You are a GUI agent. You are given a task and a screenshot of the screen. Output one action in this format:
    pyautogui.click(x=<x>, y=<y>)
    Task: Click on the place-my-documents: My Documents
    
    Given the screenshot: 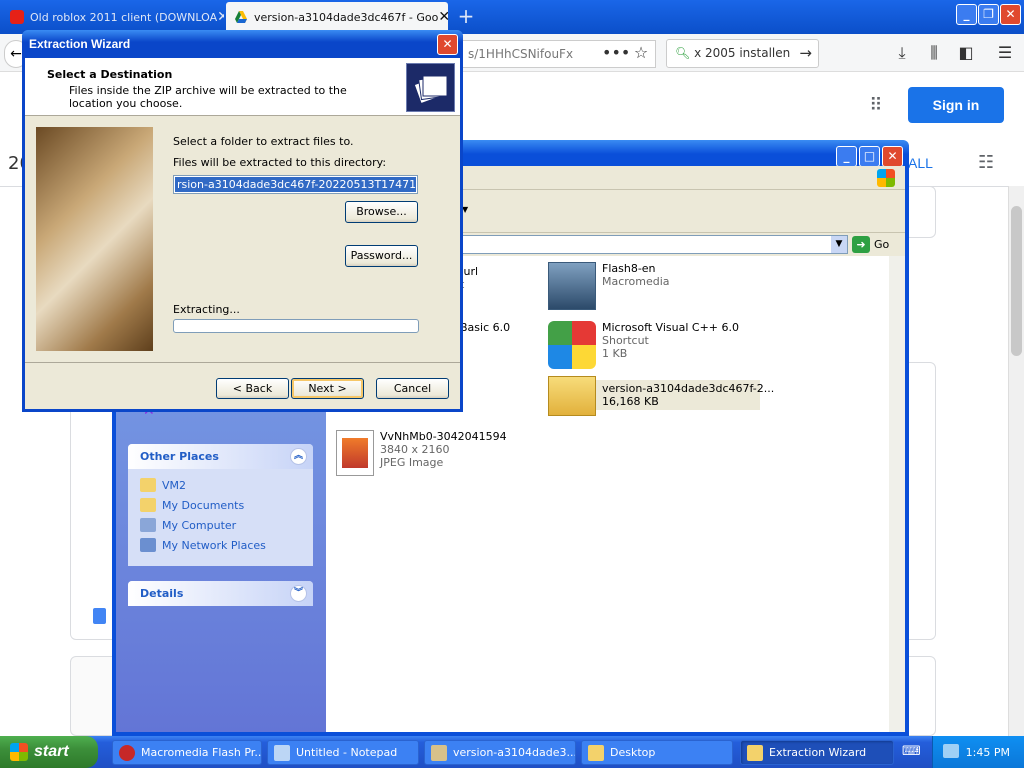 What is the action you would take?
    pyautogui.click(x=220, y=505)
    